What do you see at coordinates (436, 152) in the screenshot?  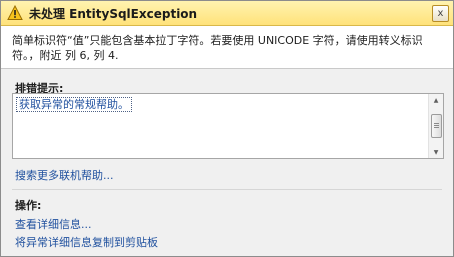 I see `scroll-down-arrow-icon: ▼` at bounding box center [436, 152].